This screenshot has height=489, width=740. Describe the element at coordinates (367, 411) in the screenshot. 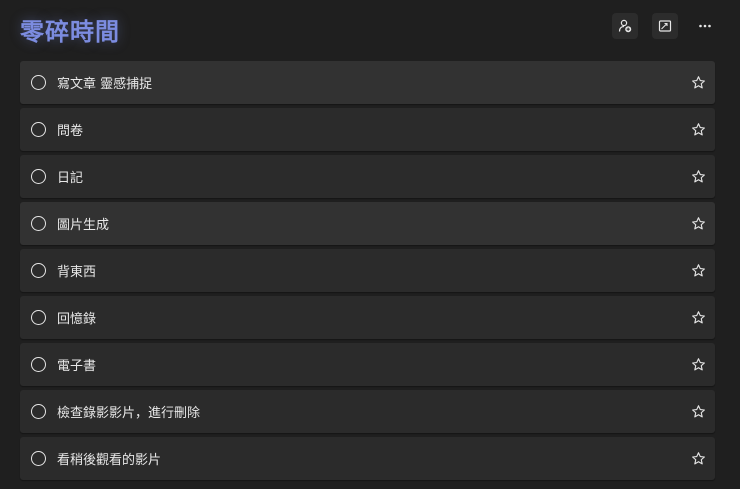

I see `task-item: 檢查錄影影片，進行刪除` at that location.